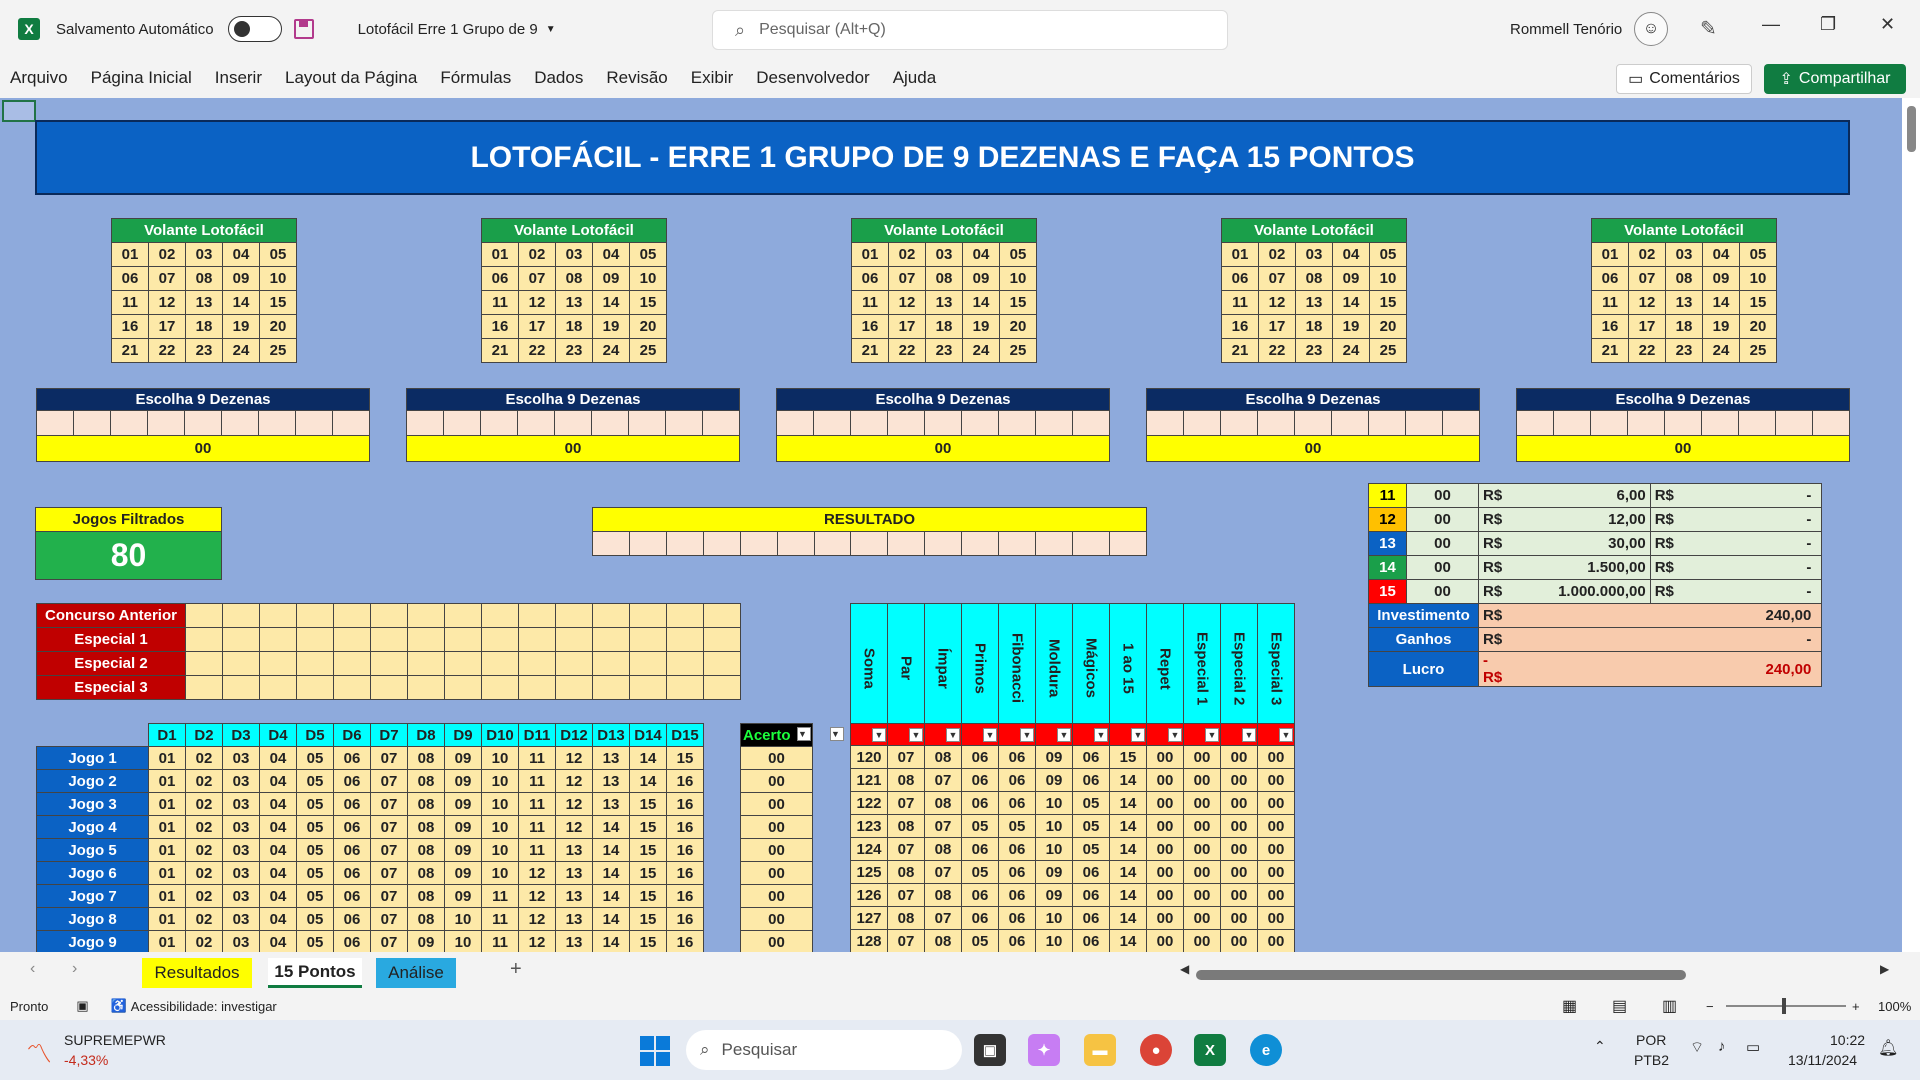 The image size is (1920, 1080). Describe the element at coordinates (278, 873) in the screenshot. I see `jogo-number: 04` at that location.